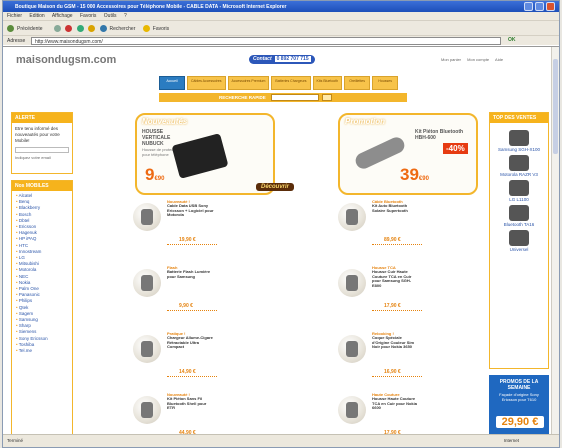 The width and height of the screenshot is (562, 448). What do you see at coordinates (69, 28) in the screenshot?
I see `stop-icon` at bounding box center [69, 28].